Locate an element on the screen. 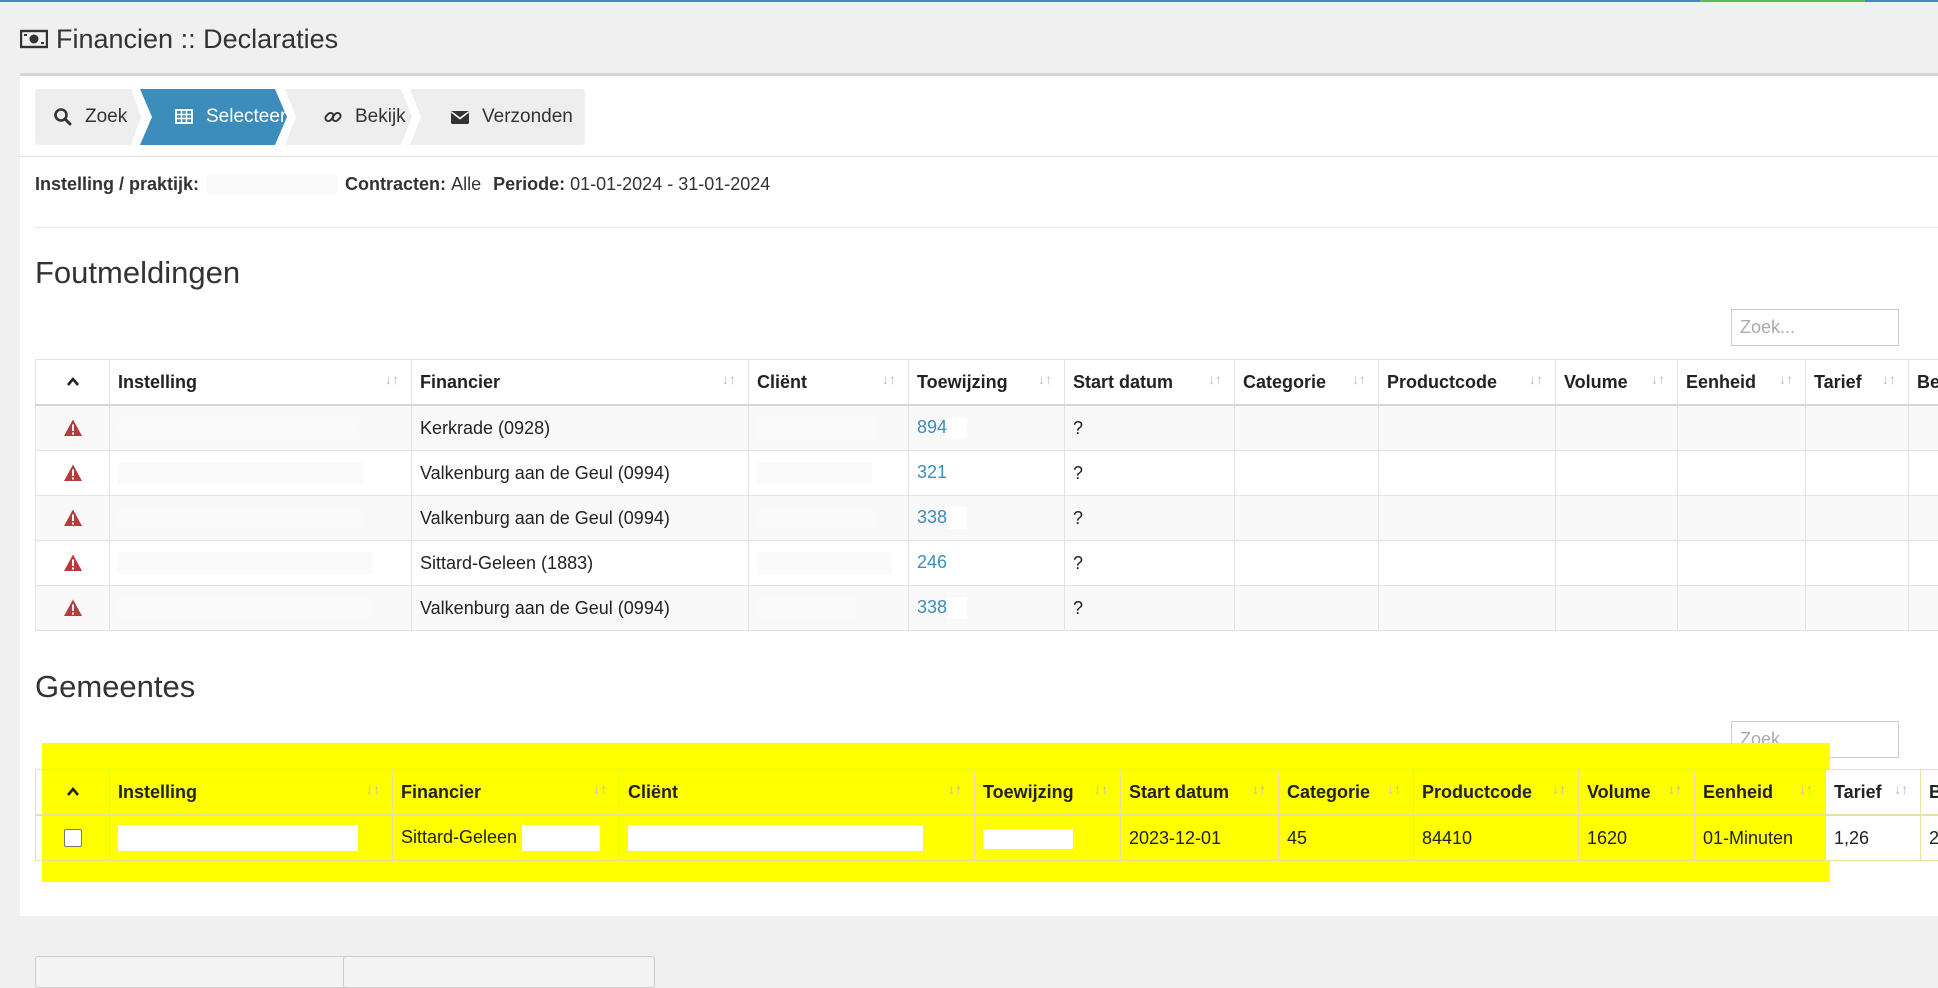 The height and width of the screenshot is (988, 1938). instelling-label: Instelling / praktijk: is located at coordinates (117, 184).